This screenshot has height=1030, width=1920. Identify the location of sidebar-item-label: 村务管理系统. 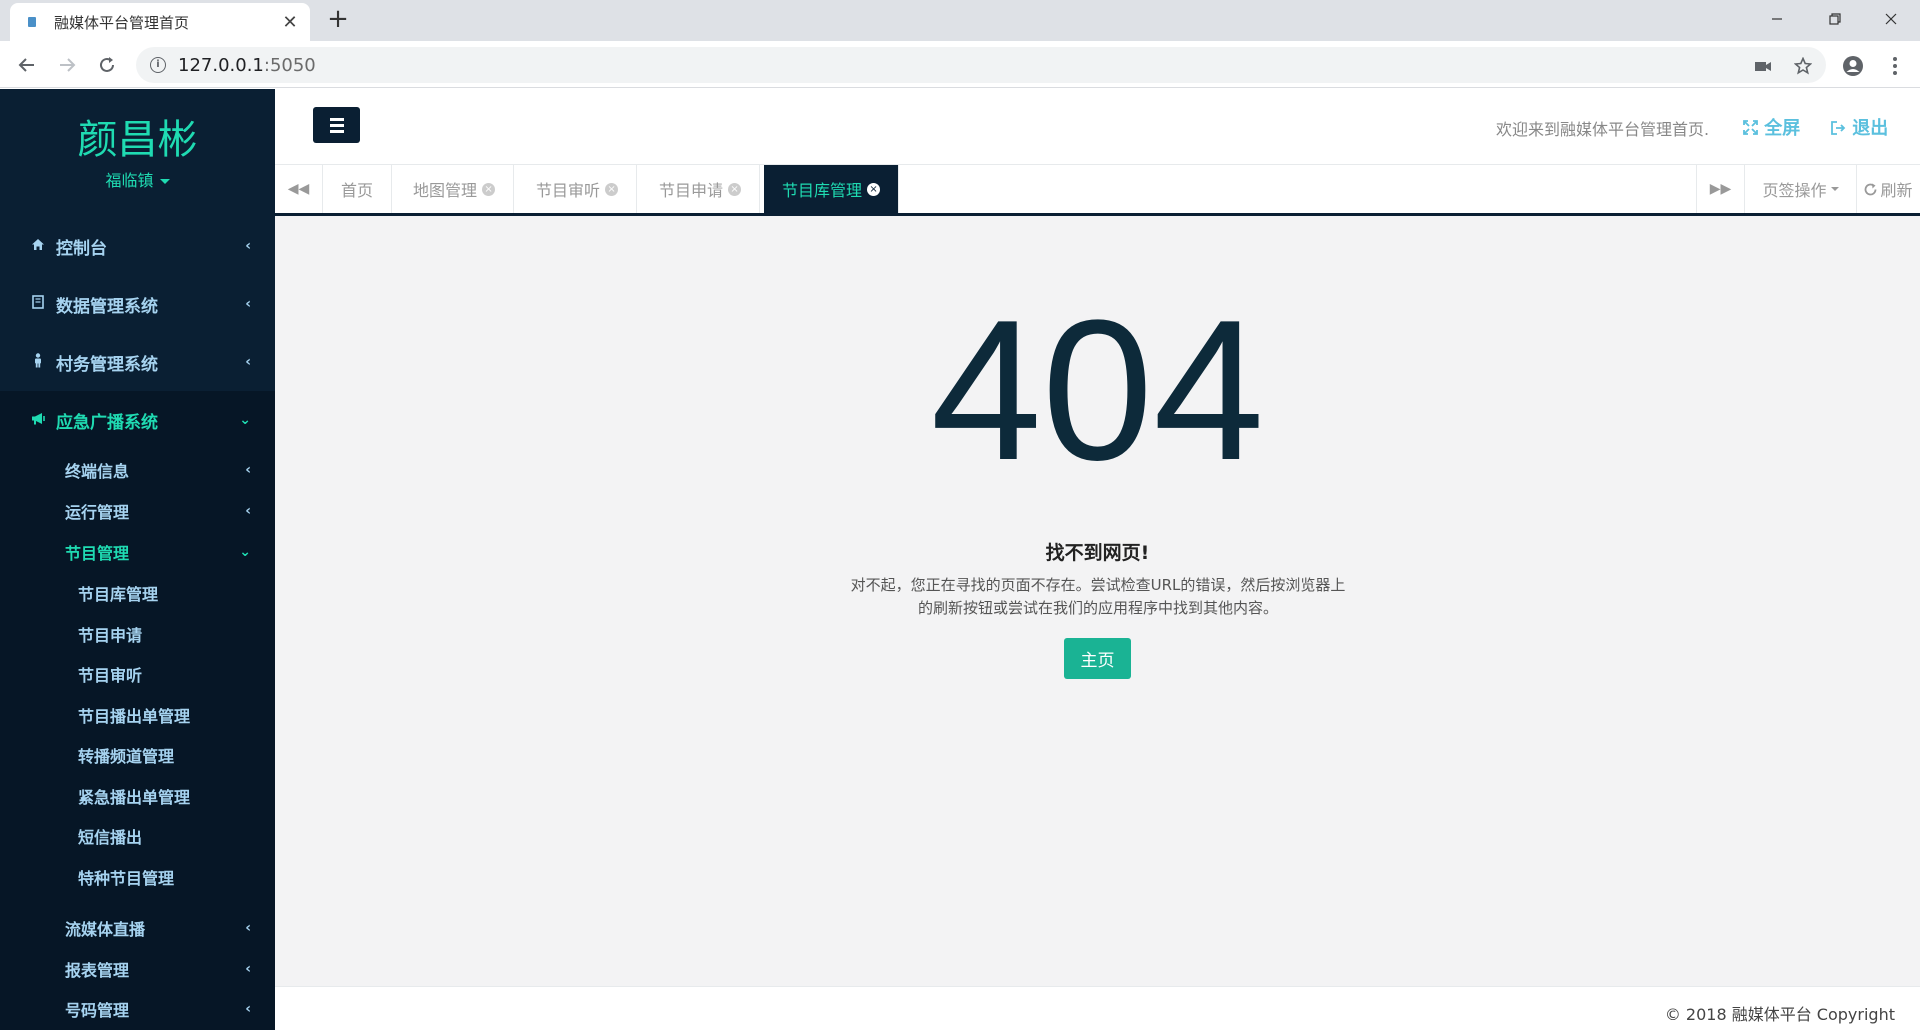
(107, 364).